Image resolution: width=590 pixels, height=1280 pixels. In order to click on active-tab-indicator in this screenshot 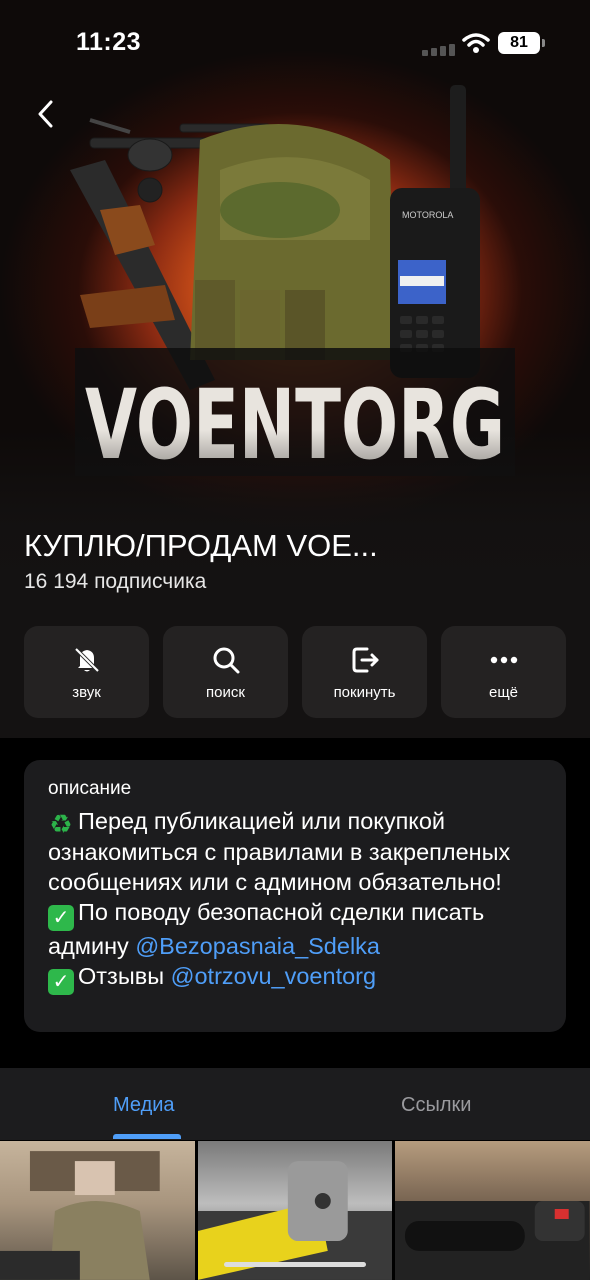, I will do `click(147, 1136)`.